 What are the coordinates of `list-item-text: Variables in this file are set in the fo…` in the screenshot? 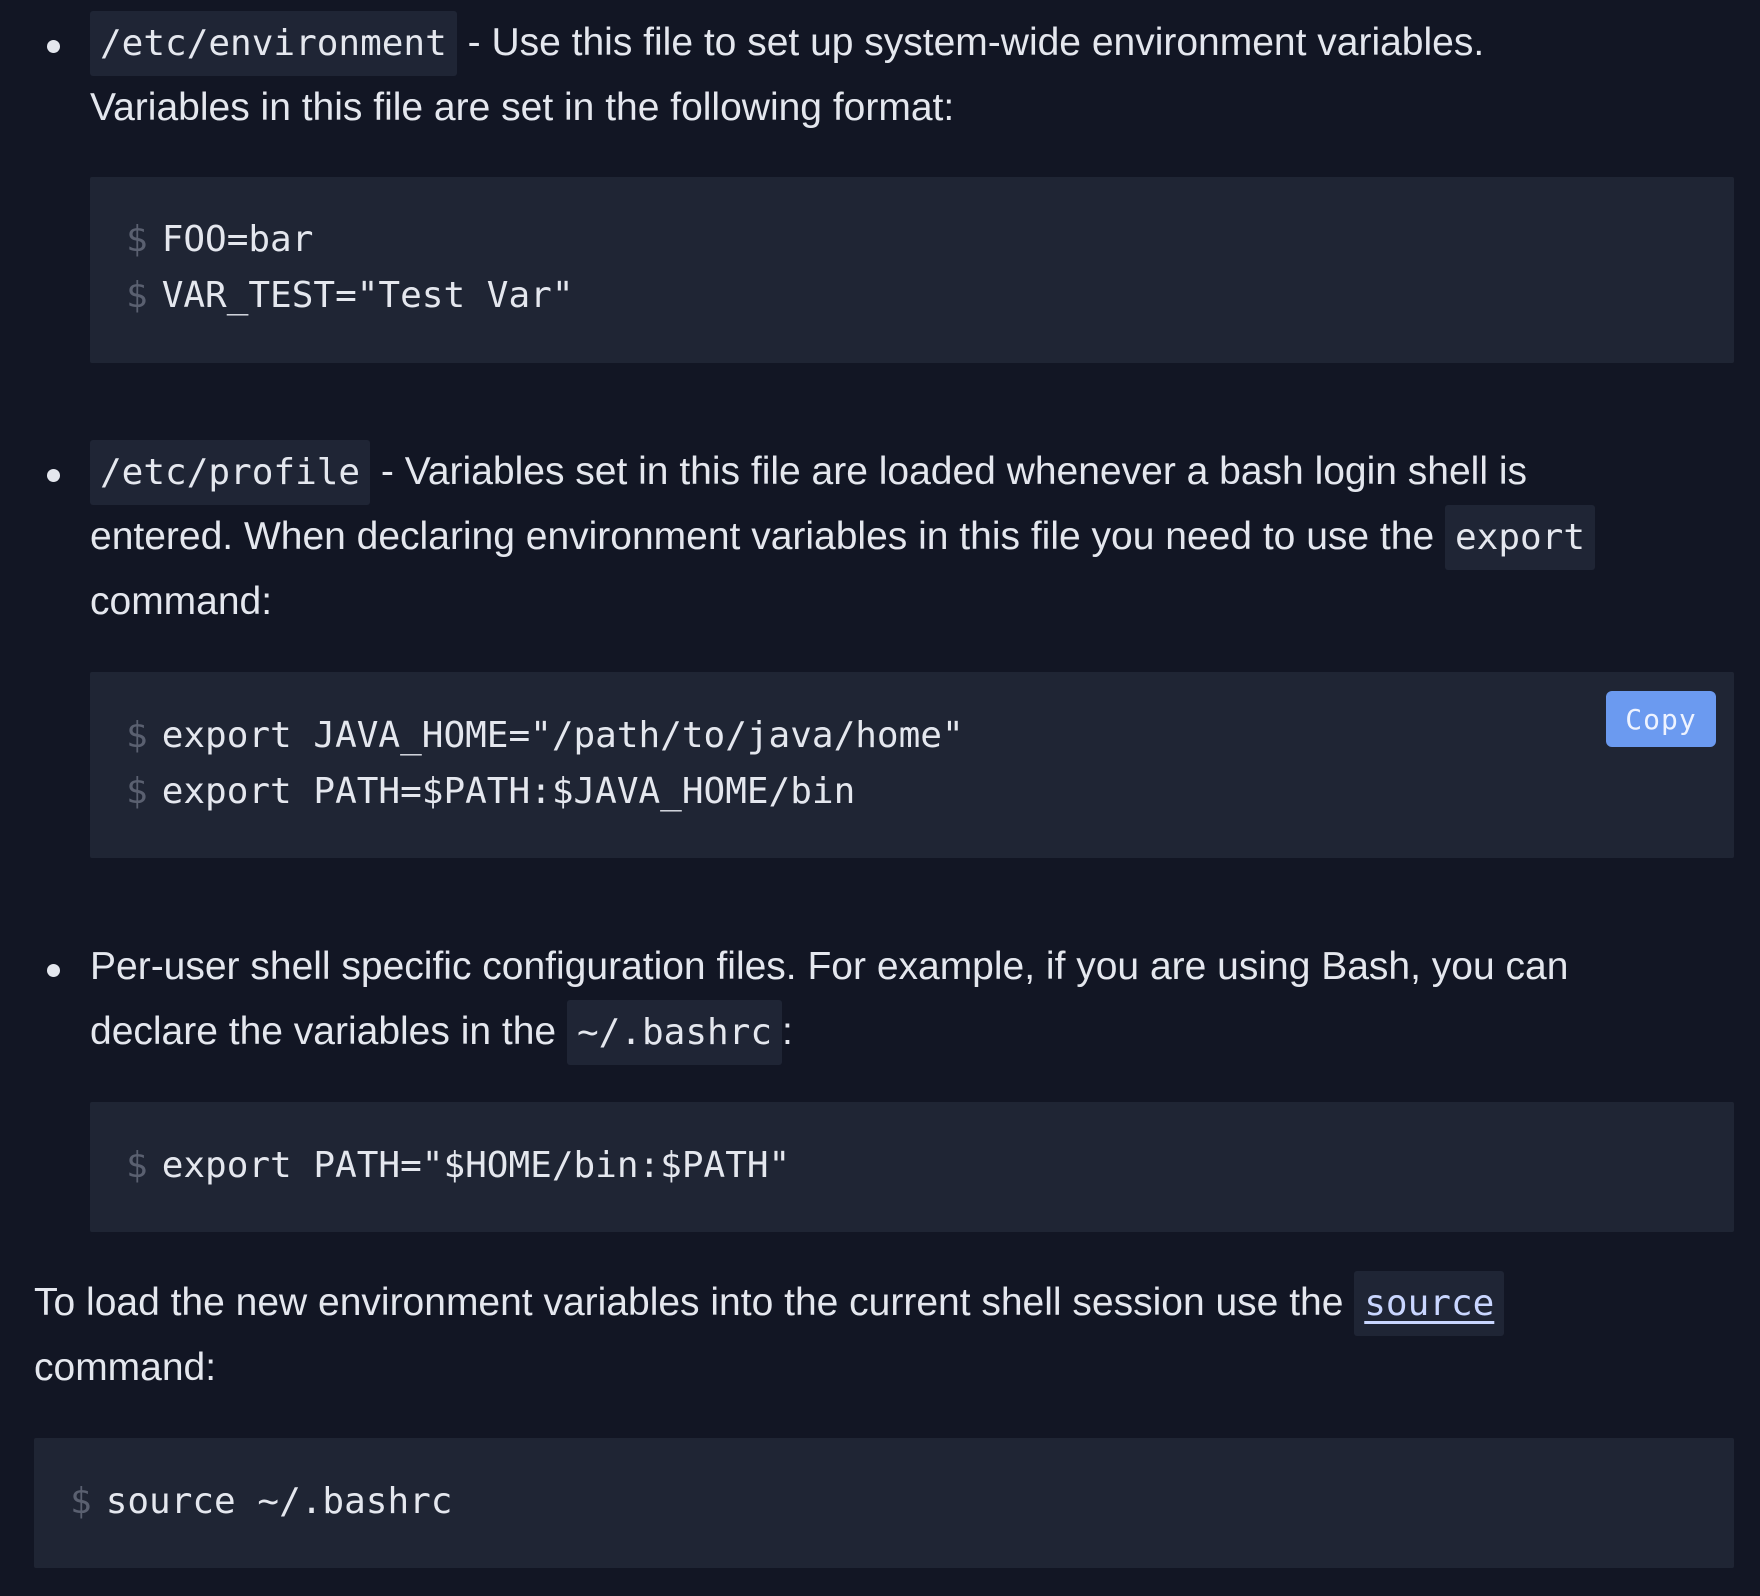 It's located at (522, 108).